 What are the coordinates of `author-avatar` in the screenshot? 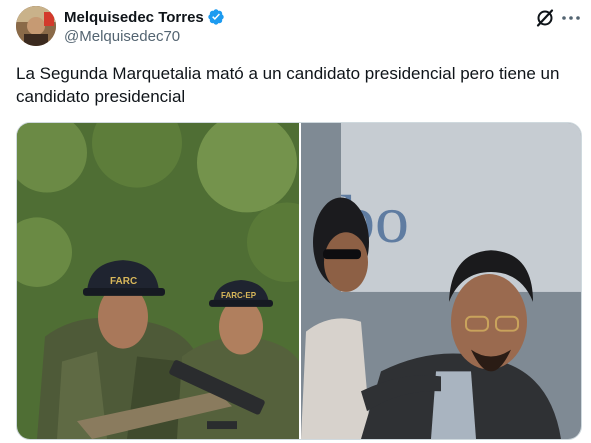 It's located at (36, 26).